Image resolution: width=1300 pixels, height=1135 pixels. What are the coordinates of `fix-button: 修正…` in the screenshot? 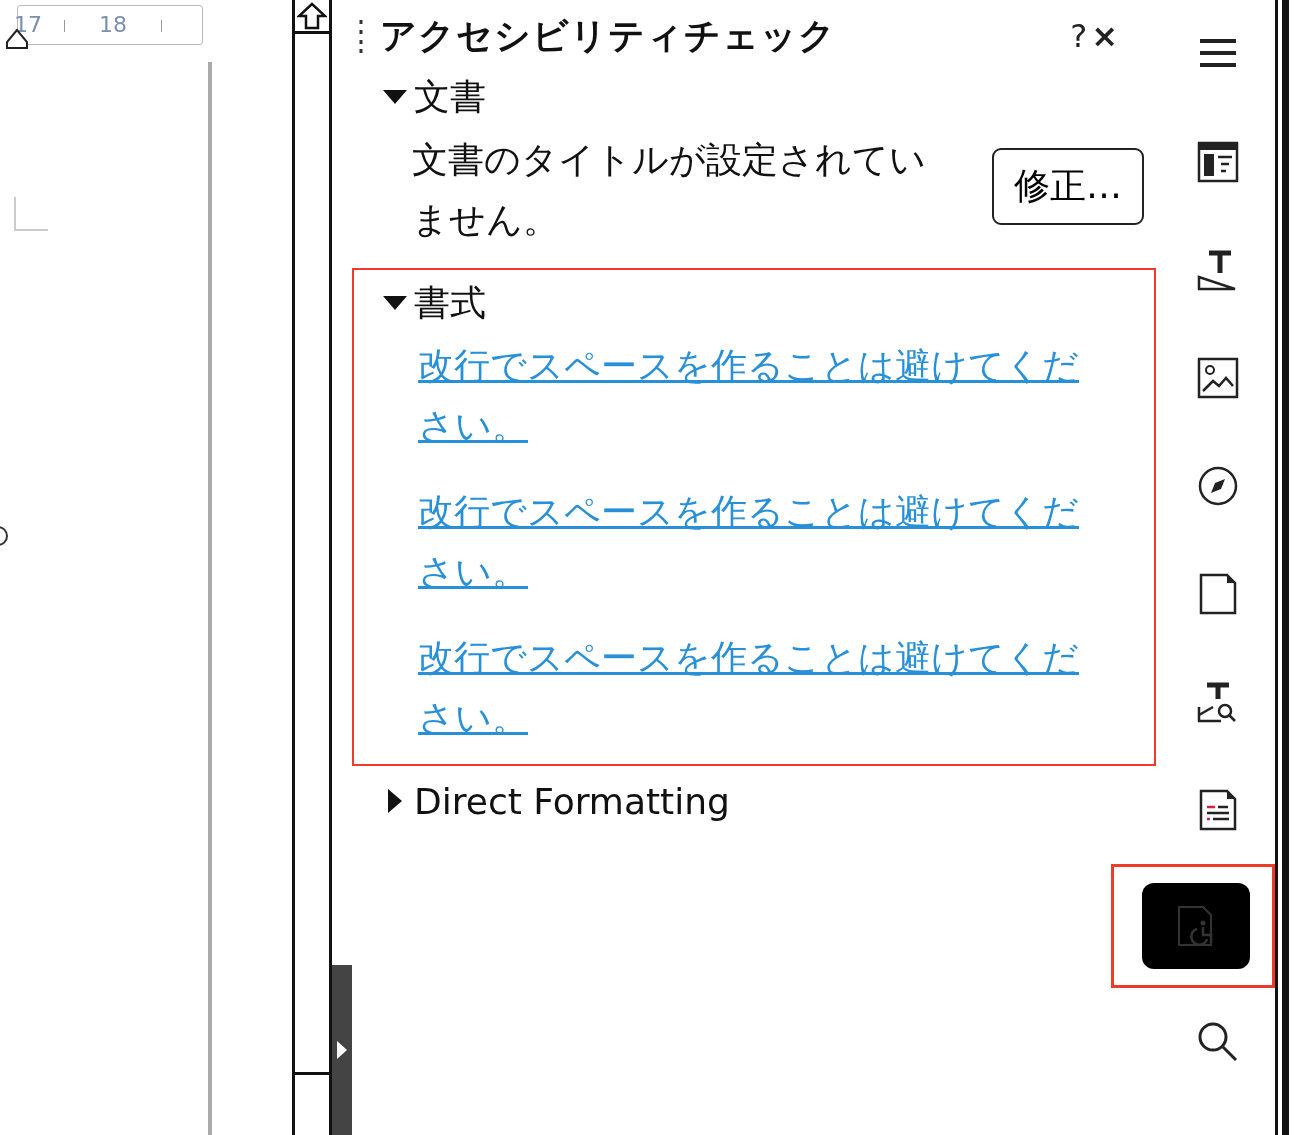 It's located at (1068, 186).